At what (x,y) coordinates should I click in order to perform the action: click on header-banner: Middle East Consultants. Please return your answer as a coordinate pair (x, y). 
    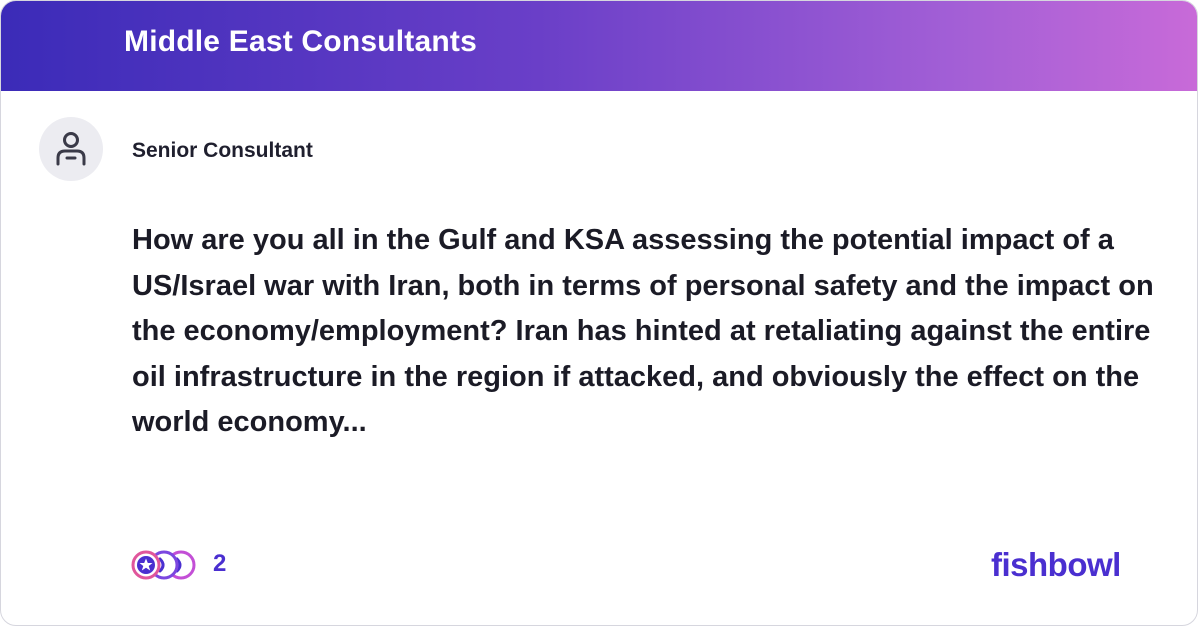
    Looking at the image, I should click on (599, 46).